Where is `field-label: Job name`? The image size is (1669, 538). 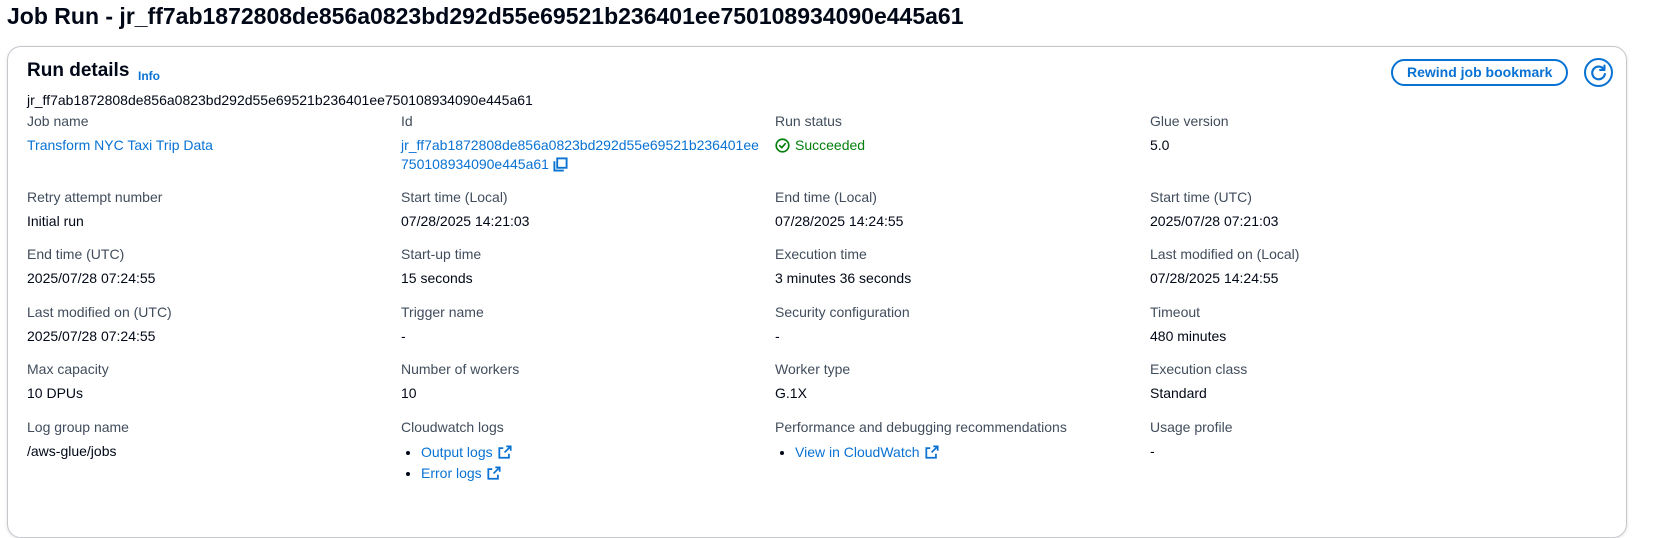 field-label: Job name is located at coordinates (58, 121).